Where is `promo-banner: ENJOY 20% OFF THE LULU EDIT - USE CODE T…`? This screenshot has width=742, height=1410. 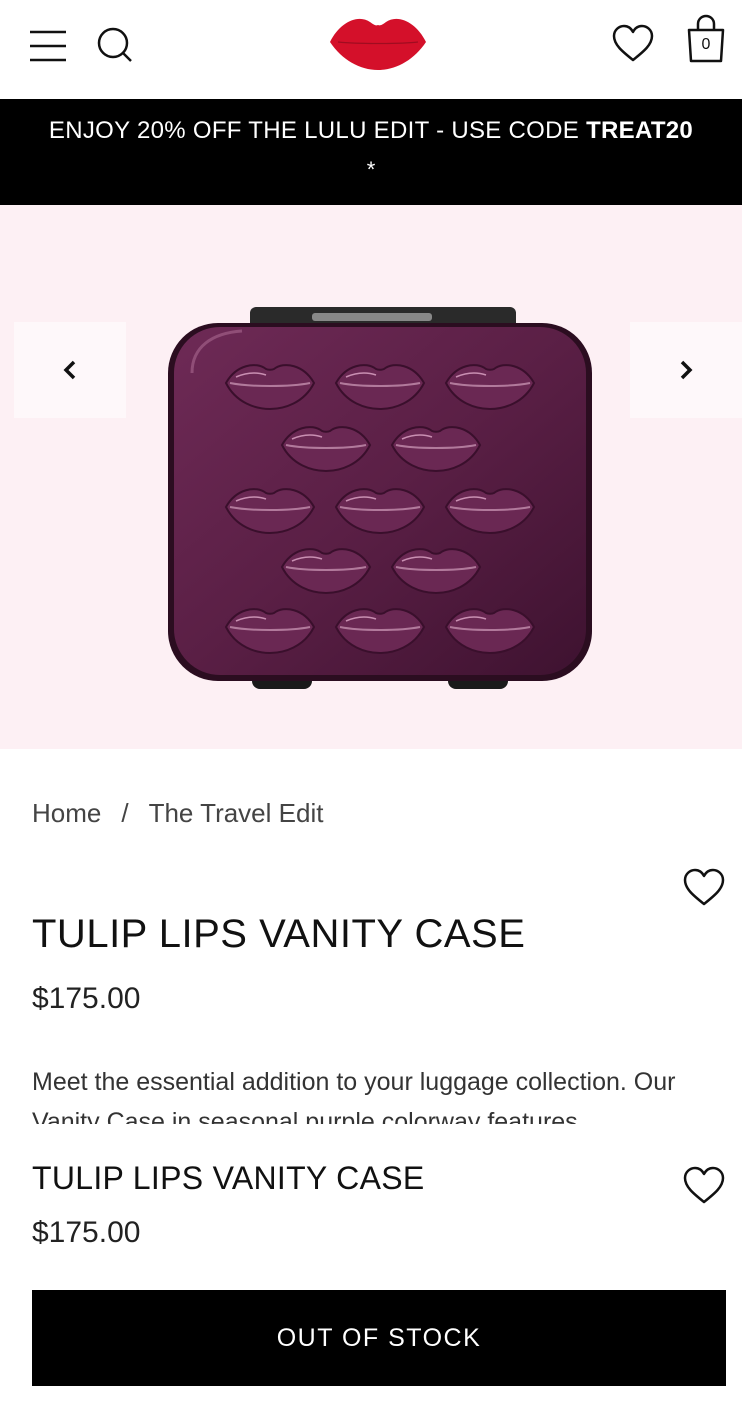
promo-banner: ENJOY 20% OFF THE LULU EDIT - USE CODE T… is located at coordinates (371, 152).